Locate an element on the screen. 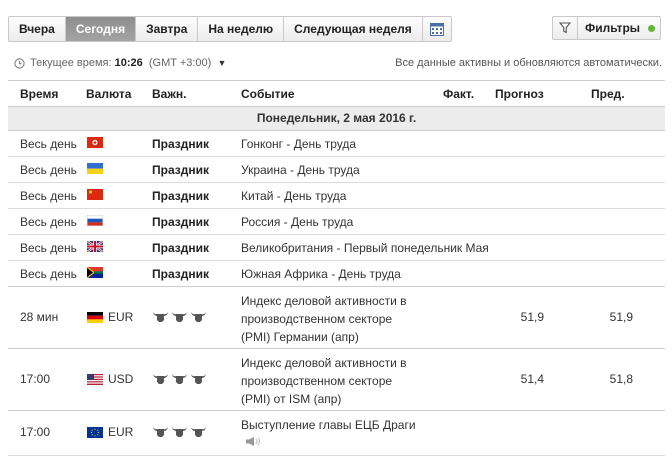  event-name: Украина - День труда is located at coordinates (300, 170).